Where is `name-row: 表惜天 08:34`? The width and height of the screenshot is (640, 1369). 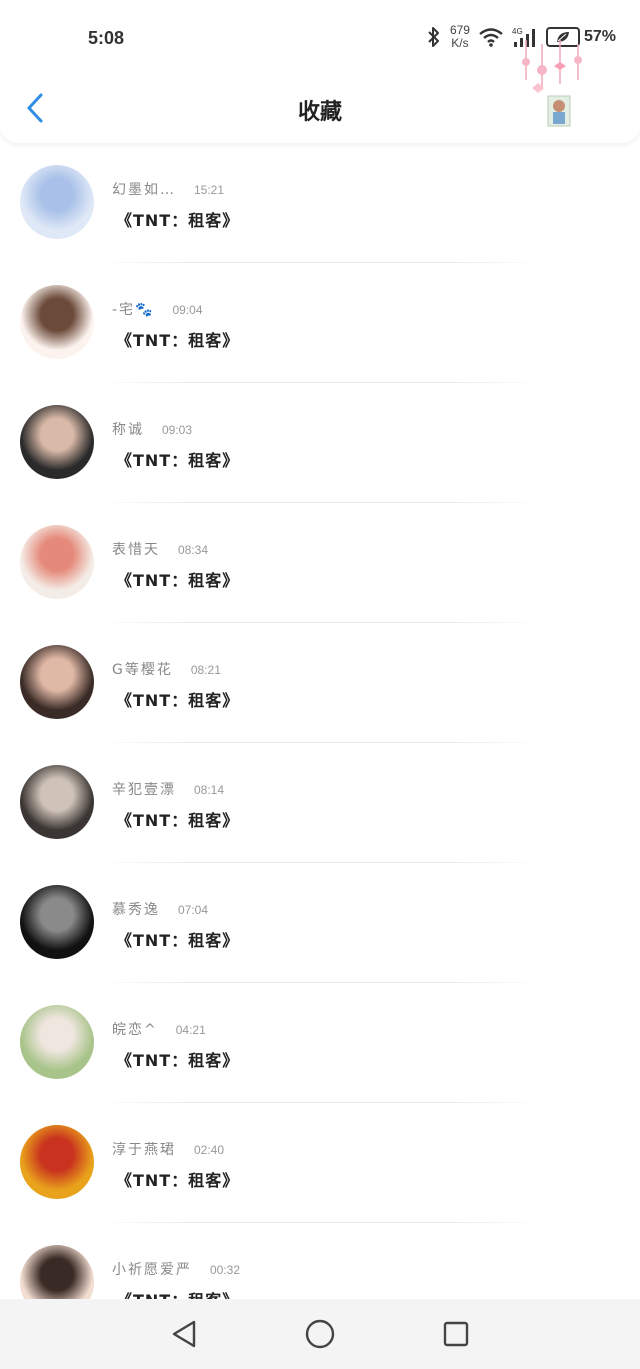 name-row: 表惜天 08:34 is located at coordinates (160, 549).